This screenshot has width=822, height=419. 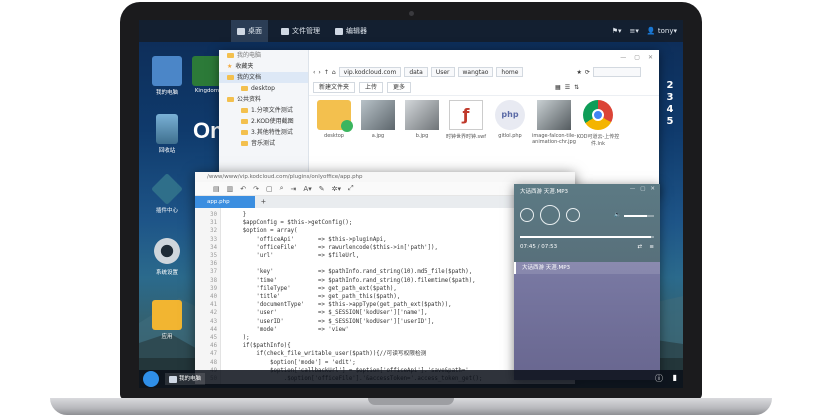 I want to click on editor-tab-app-php: app.php, so click(x=225, y=202).